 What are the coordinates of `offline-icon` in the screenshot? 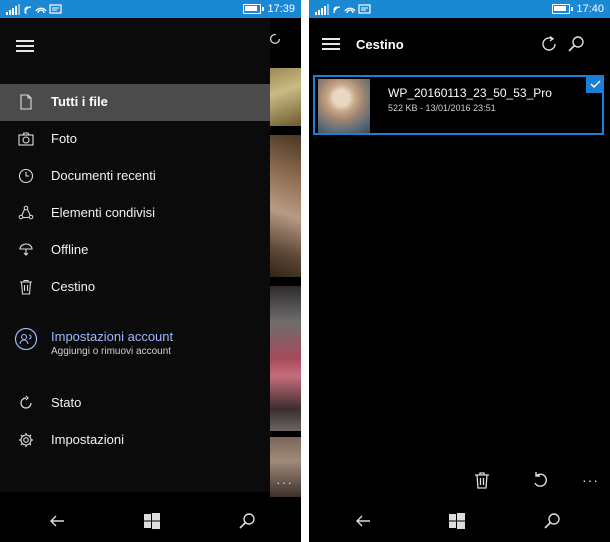 It's located at (26, 249).